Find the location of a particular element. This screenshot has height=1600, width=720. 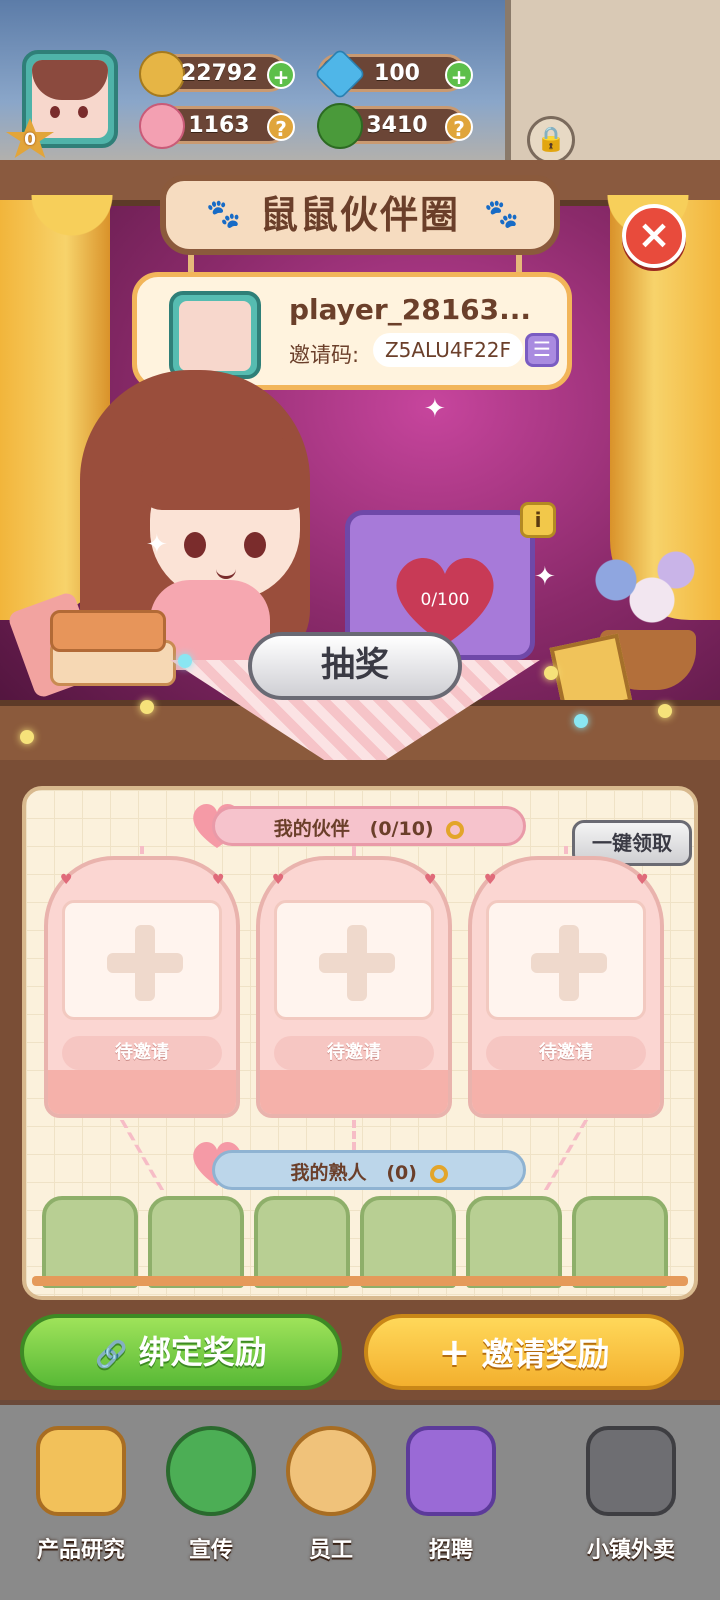

research-icon is located at coordinates (81, 1471).